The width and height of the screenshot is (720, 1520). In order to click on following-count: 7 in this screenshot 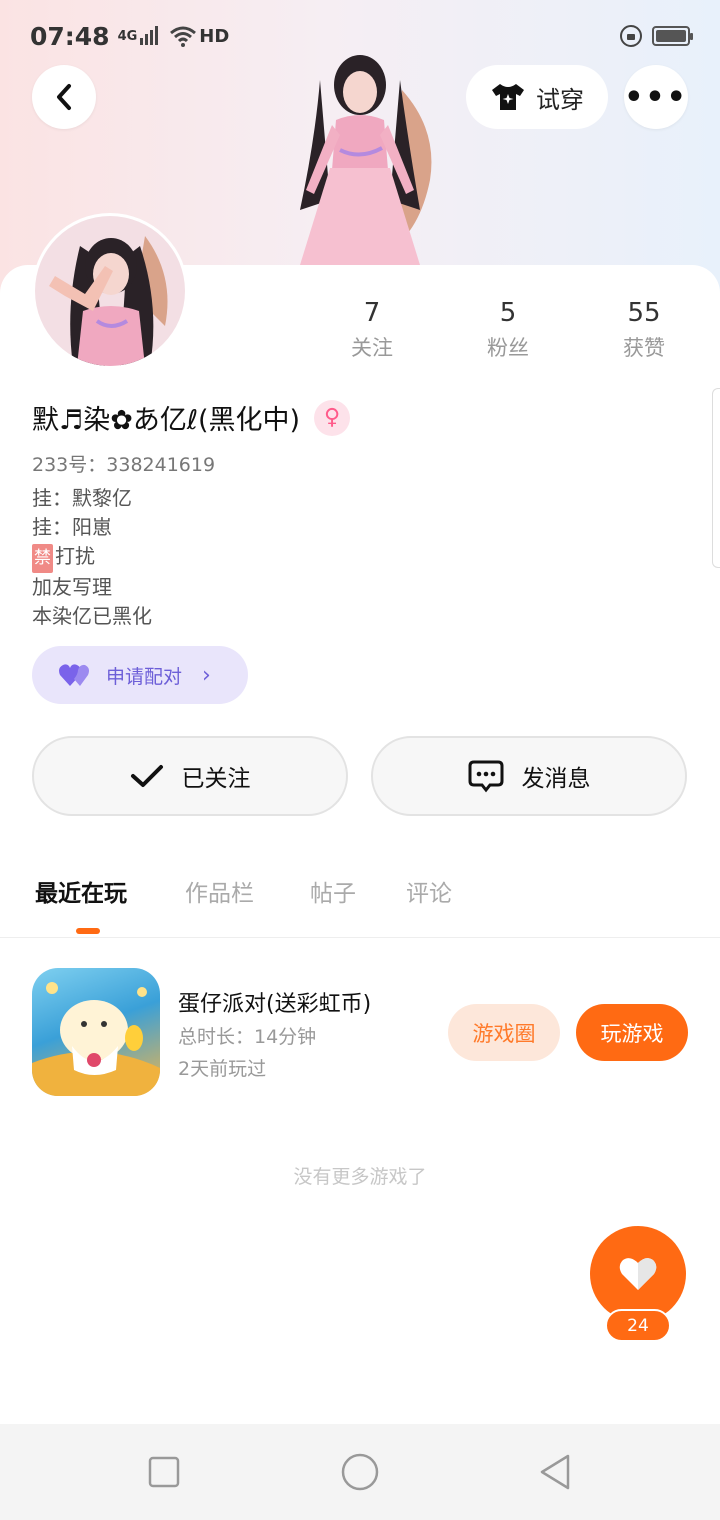, I will do `click(372, 313)`.